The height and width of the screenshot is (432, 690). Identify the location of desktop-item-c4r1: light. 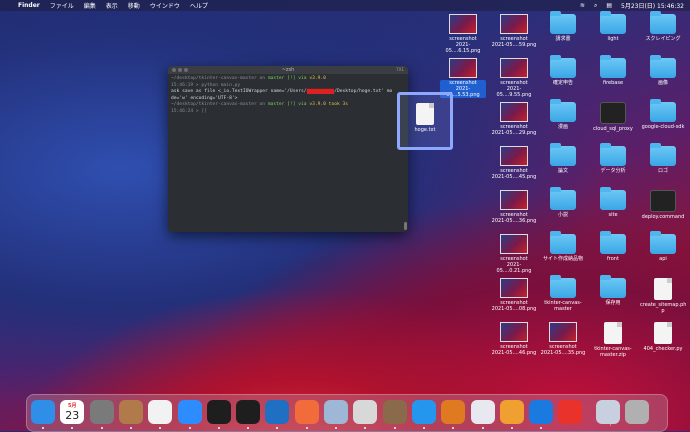
(613, 26).